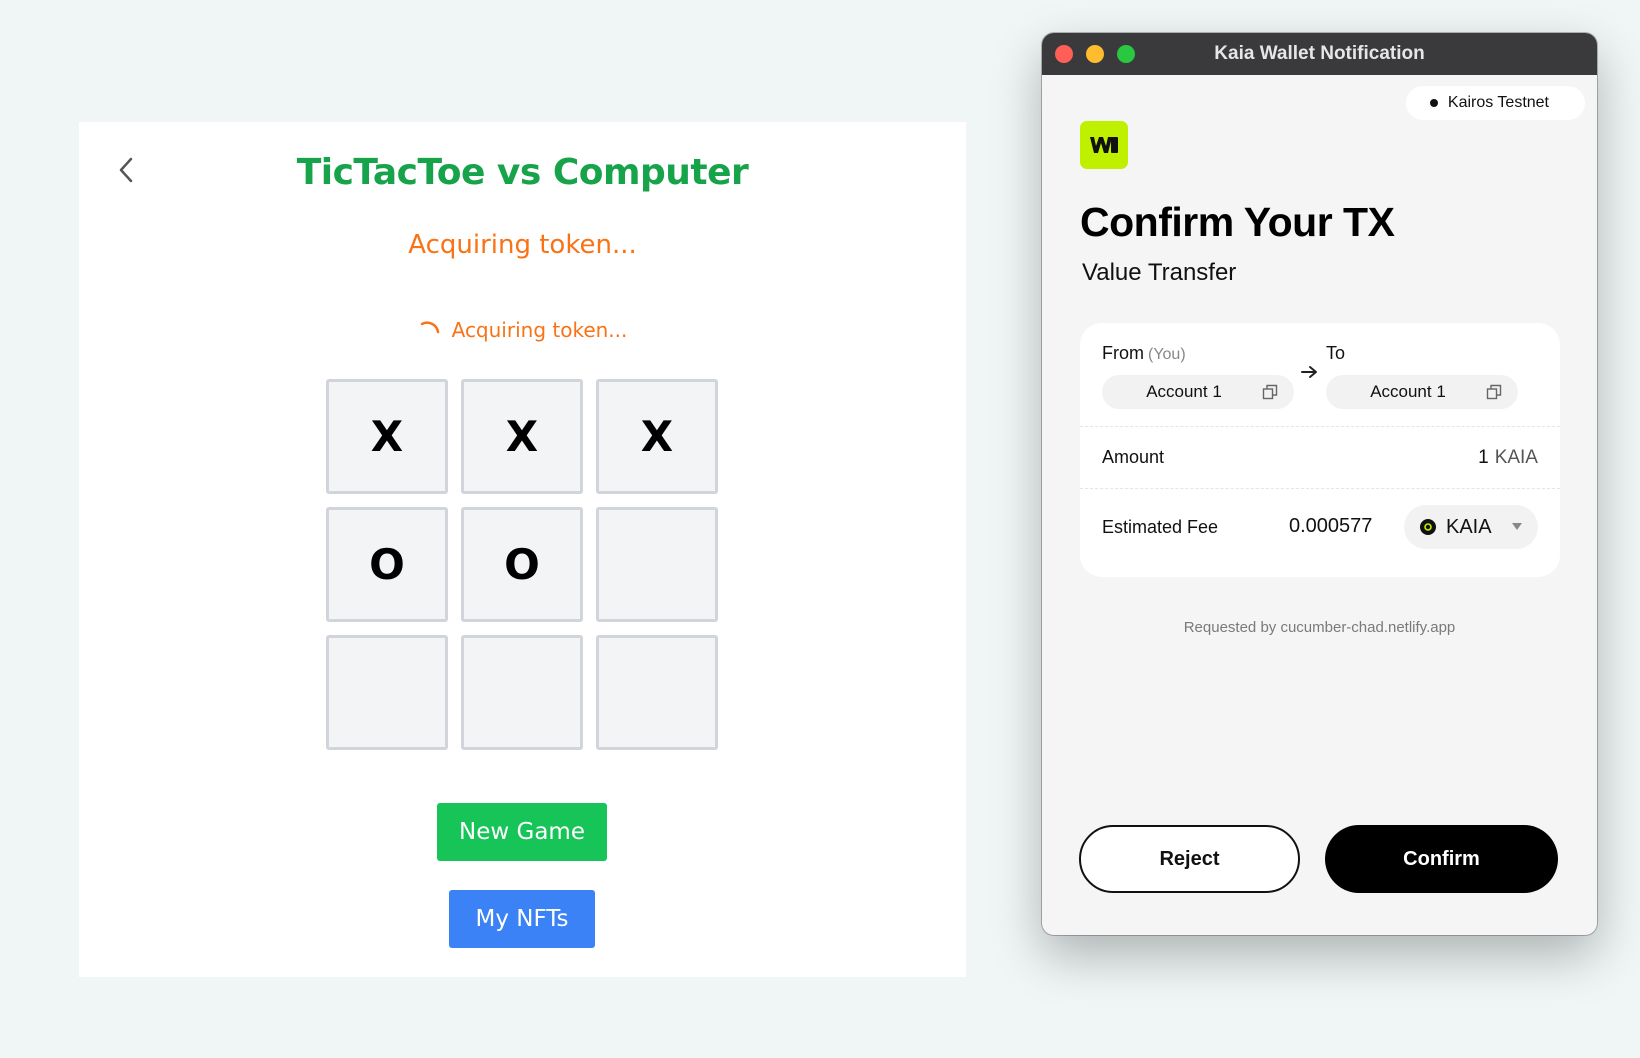 This screenshot has width=1640, height=1058. I want to click on caret-down-icon, so click(1517, 526).